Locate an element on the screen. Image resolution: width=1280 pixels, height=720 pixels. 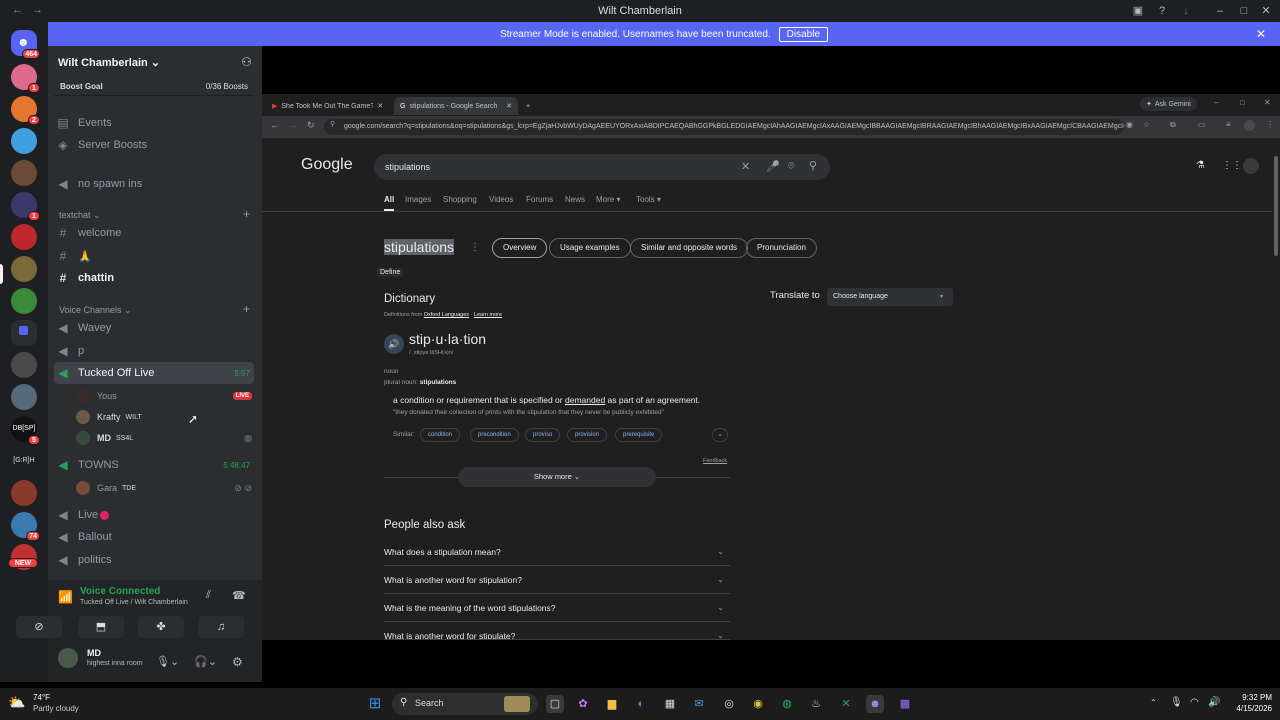
reload-icon: ↻ is located at coordinates (311, 125).